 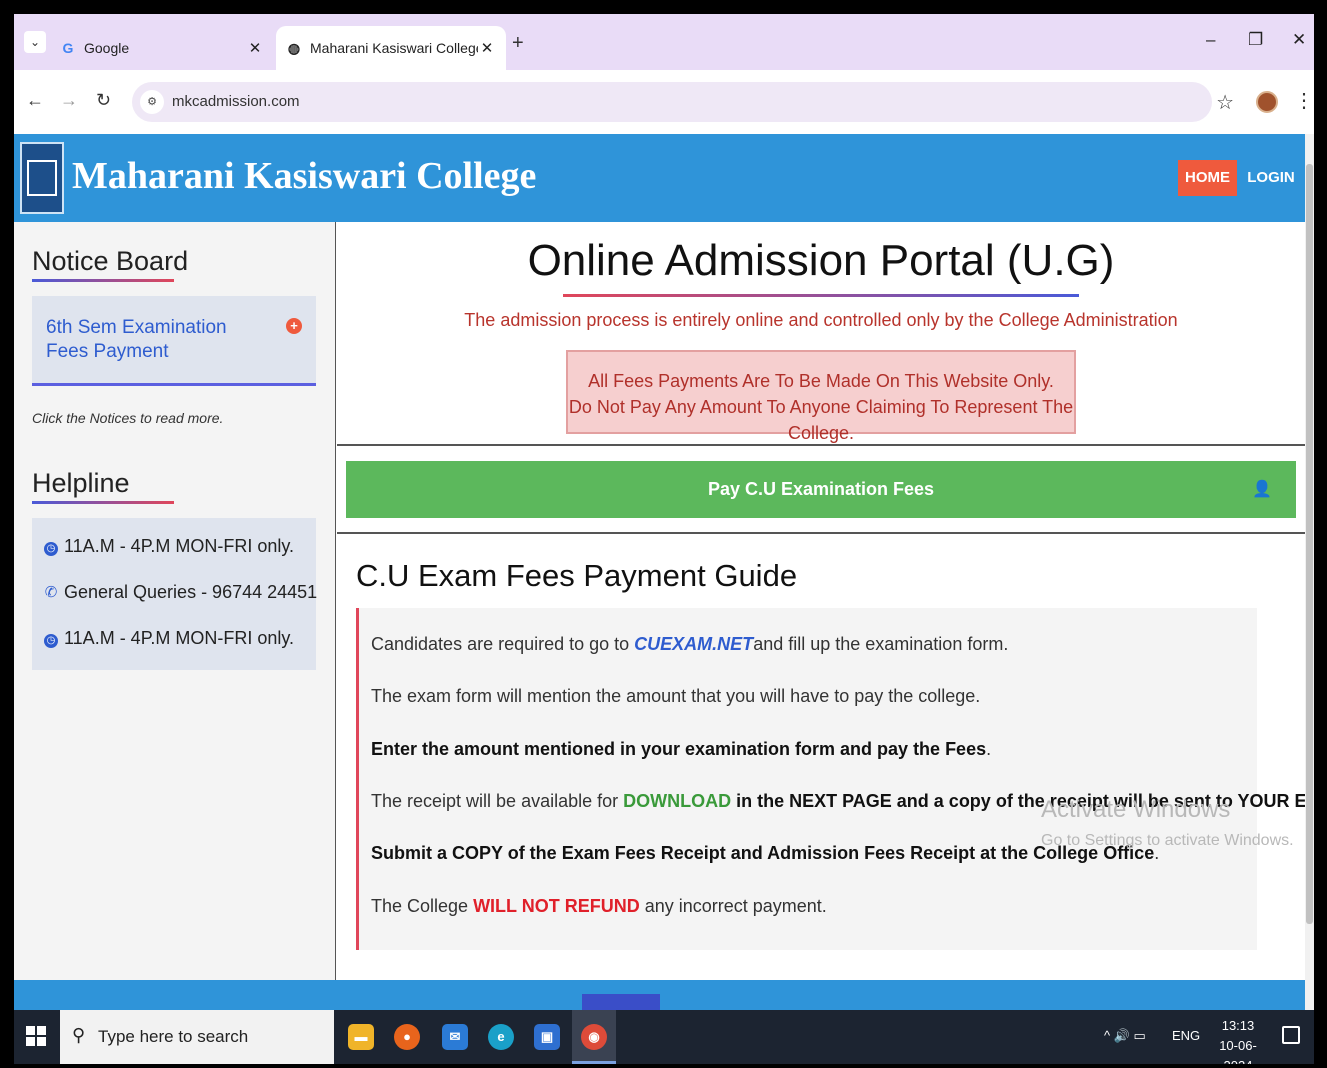 I want to click on pay-exam-fees-button: Pay C.U Examination Fees 👤, so click(x=821, y=489).